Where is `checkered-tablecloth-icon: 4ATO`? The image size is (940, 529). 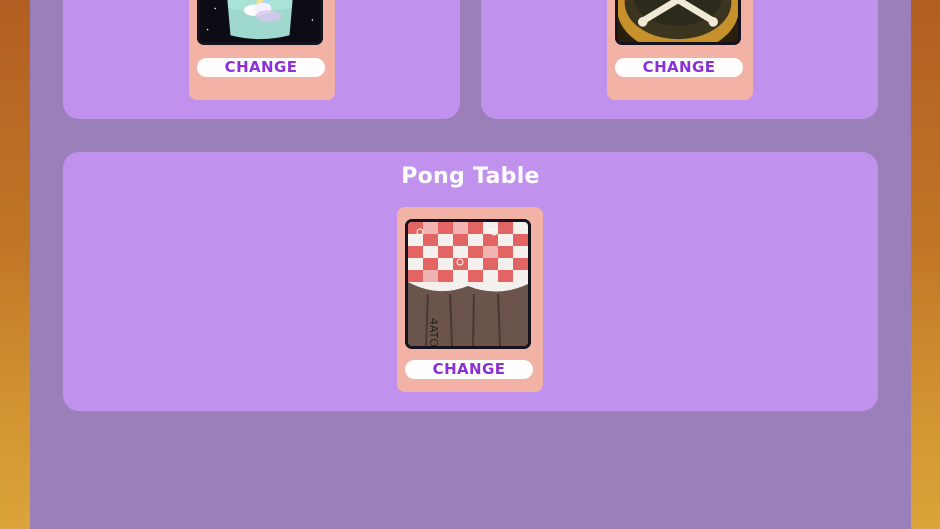 checkered-tablecloth-icon: 4ATO is located at coordinates (468, 284).